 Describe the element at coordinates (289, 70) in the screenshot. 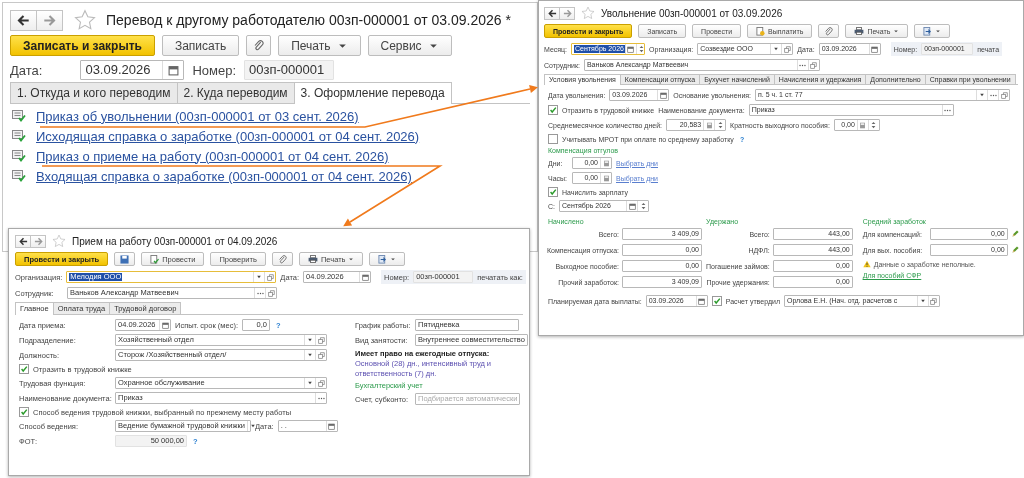

I see `number-field: 00зп-000001` at that location.